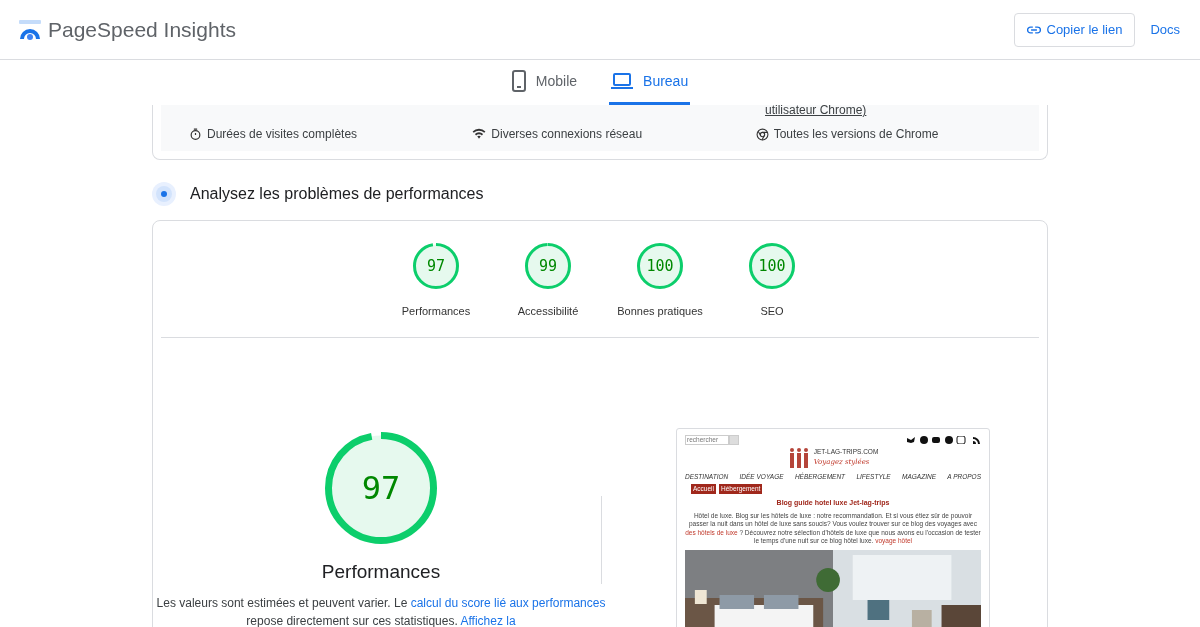 Image resolution: width=1200 pixels, height=627 pixels. What do you see at coordinates (622, 81) in the screenshot?
I see `laptop-icon` at bounding box center [622, 81].